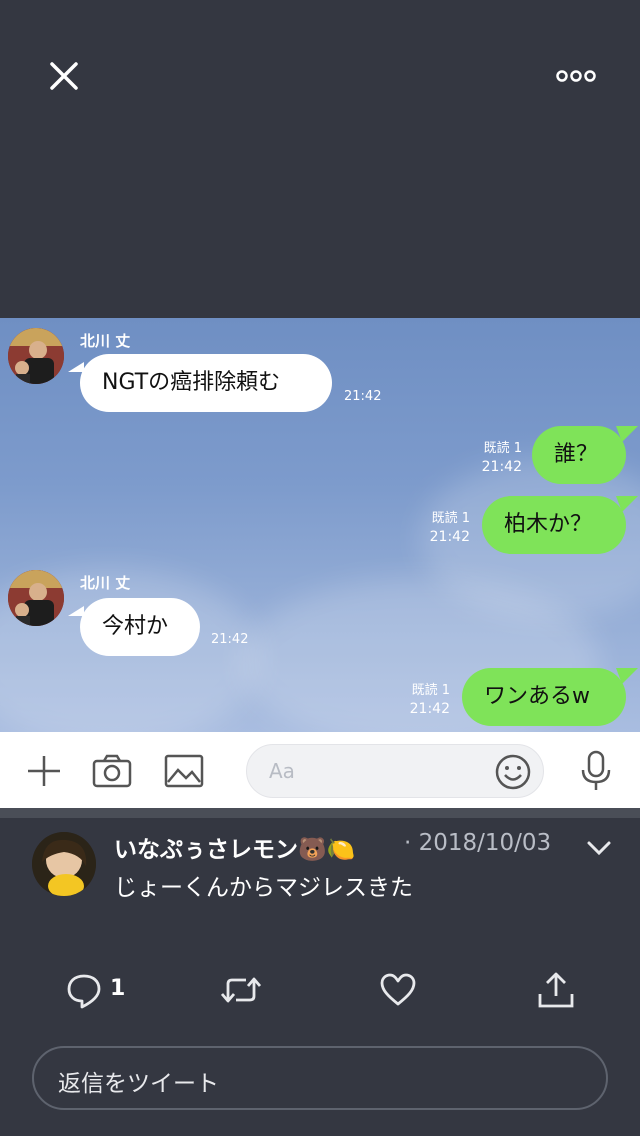  What do you see at coordinates (206, 383) in the screenshot?
I see `message-bubble-incoming: NGTの癌排除頼む` at bounding box center [206, 383].